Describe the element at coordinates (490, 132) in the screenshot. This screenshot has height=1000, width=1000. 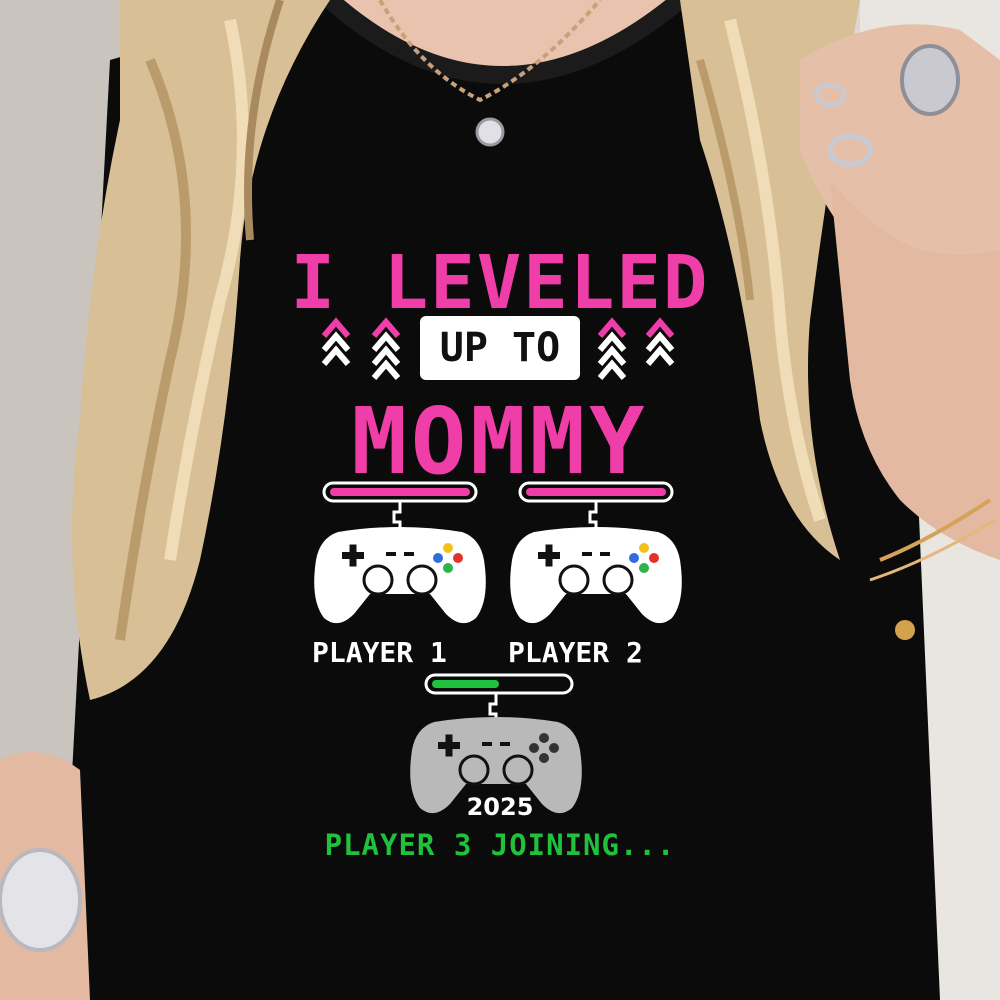
I see `necklace-pendant-icon` at that location.